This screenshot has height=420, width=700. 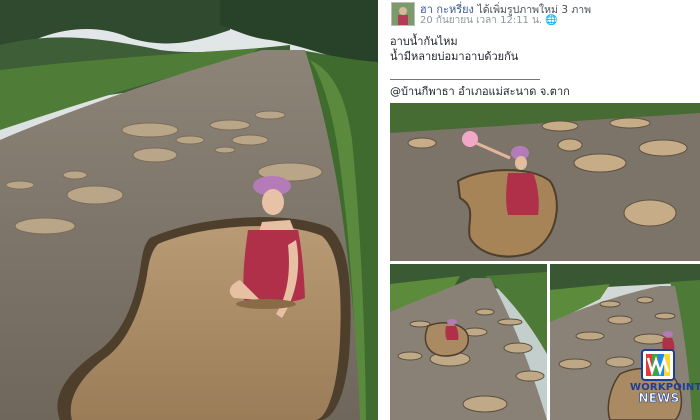 What do you see at coordinates (659, 398) in the screenshot?
I see `logo-text-news: NEWS` at bounding box center [659, 398].